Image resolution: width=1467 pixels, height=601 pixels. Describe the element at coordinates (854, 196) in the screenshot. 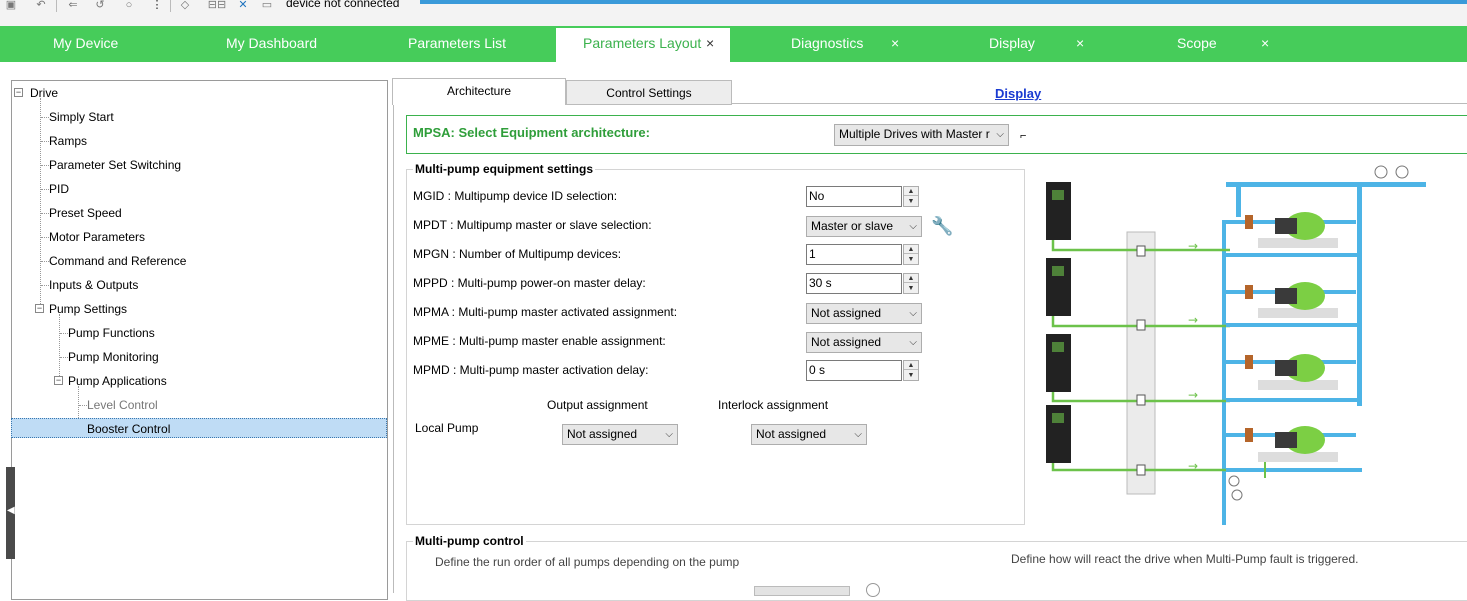

I see `mgid-input: No` at that location.